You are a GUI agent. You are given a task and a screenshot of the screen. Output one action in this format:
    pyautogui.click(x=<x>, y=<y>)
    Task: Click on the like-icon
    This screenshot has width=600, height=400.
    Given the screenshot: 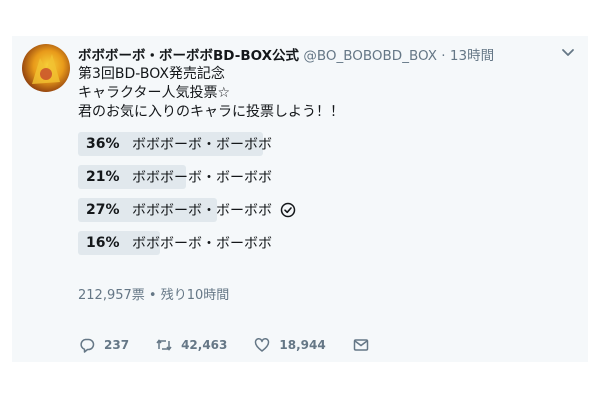 What is the action you would take?
    pyautogui.click(x=262, y=344)
    